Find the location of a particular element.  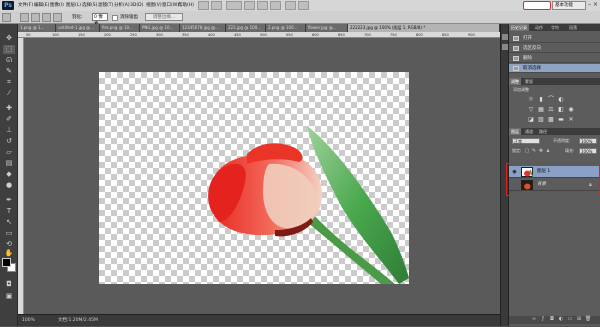

foreground-color-swatch is located at coordinates (6, 262).